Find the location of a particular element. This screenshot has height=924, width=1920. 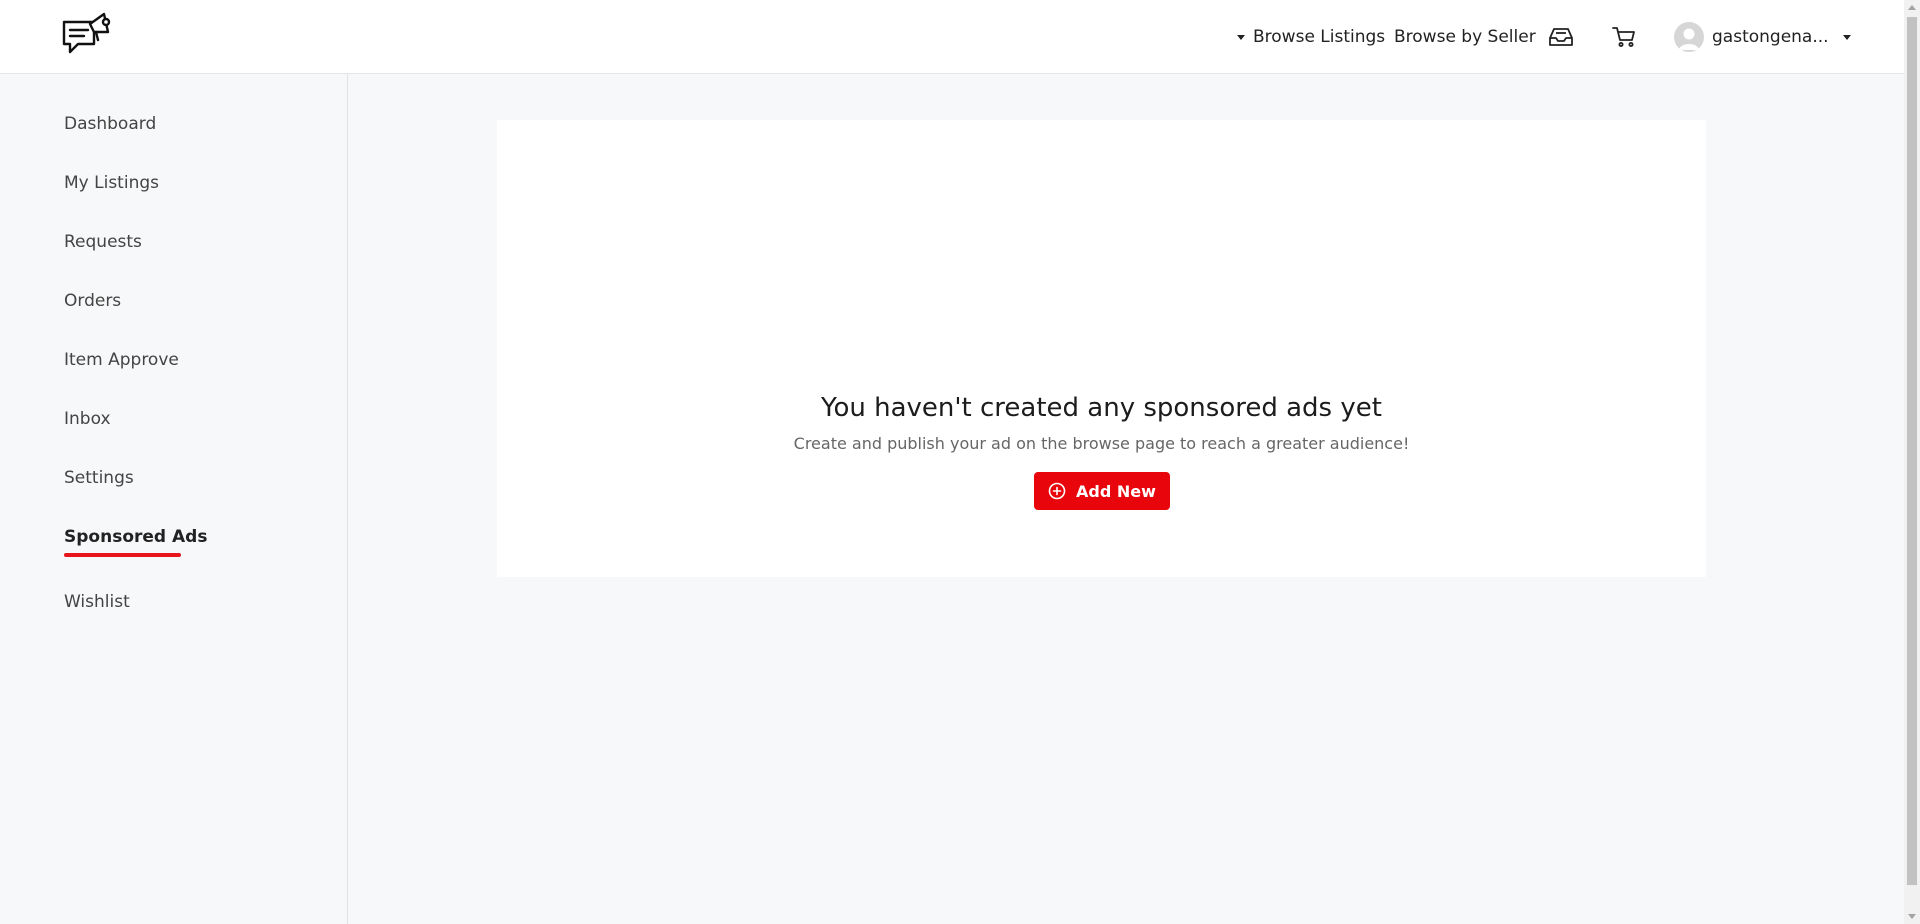

sidebar-item-inbox: Inbox is located at coordinates (87, 419).